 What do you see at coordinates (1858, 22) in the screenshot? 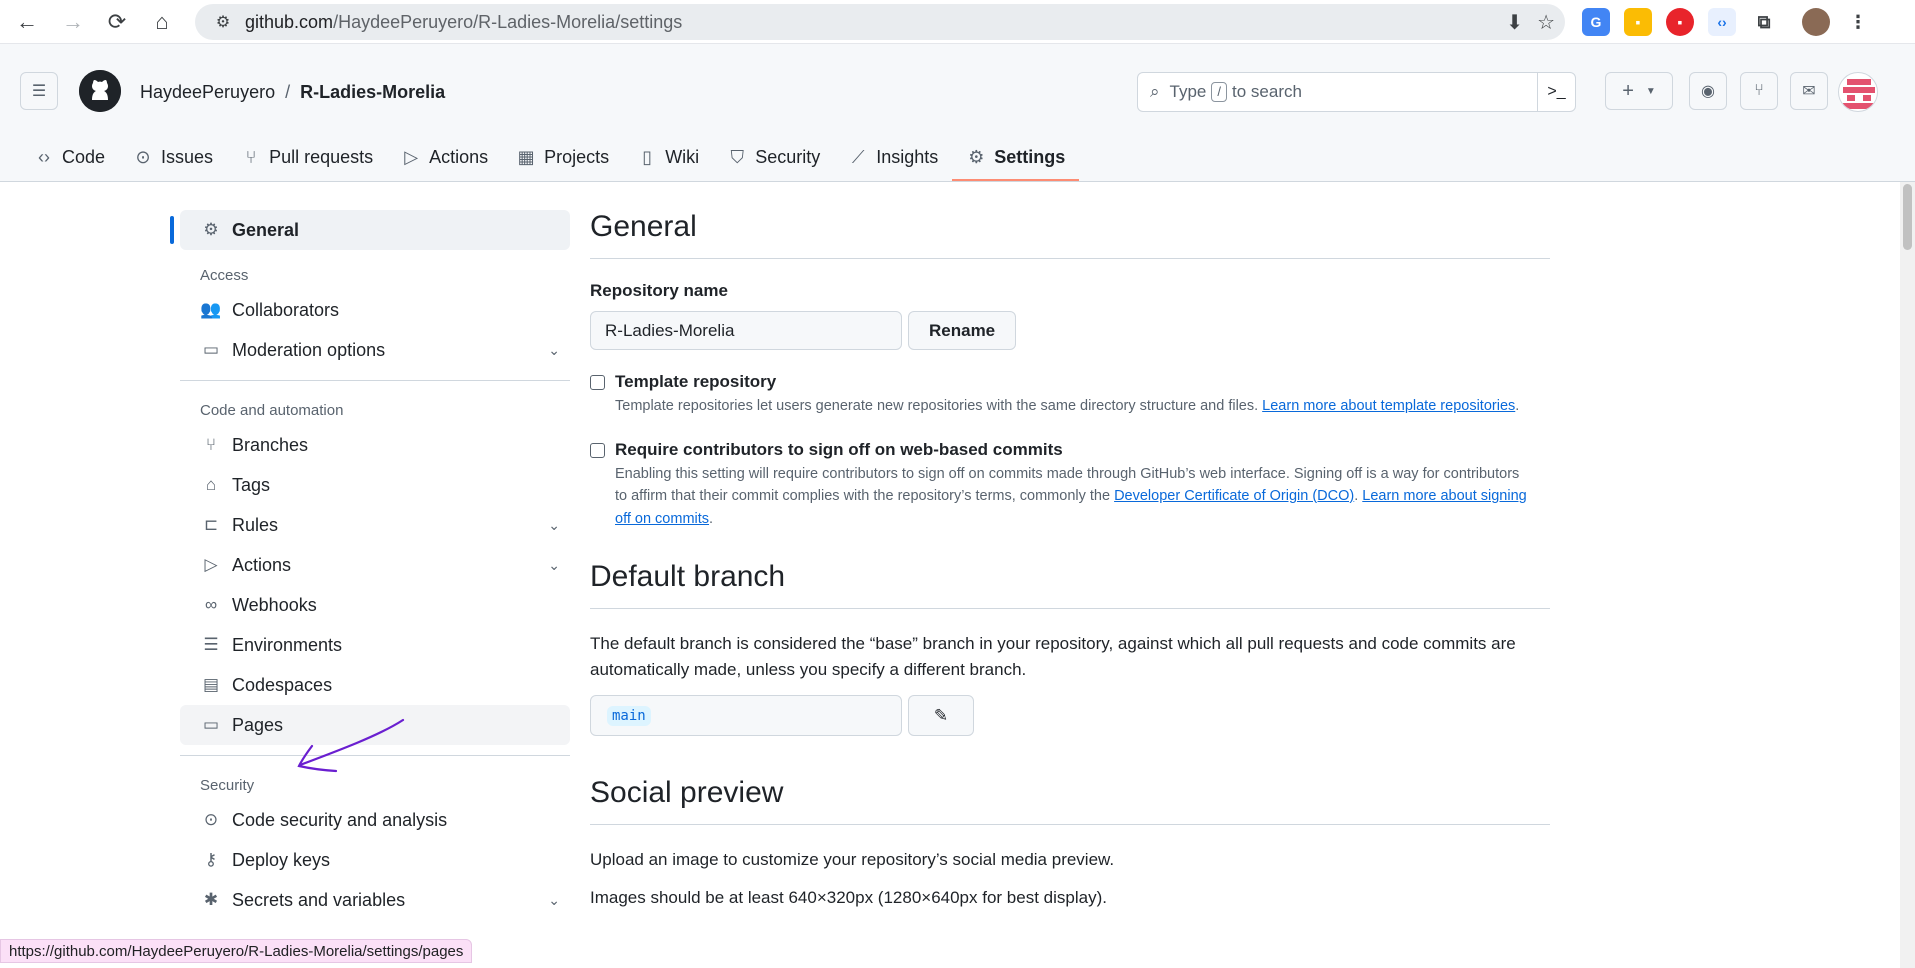
I see `browser-menu-icon: ⋮` at bounding box center [1858, 22].